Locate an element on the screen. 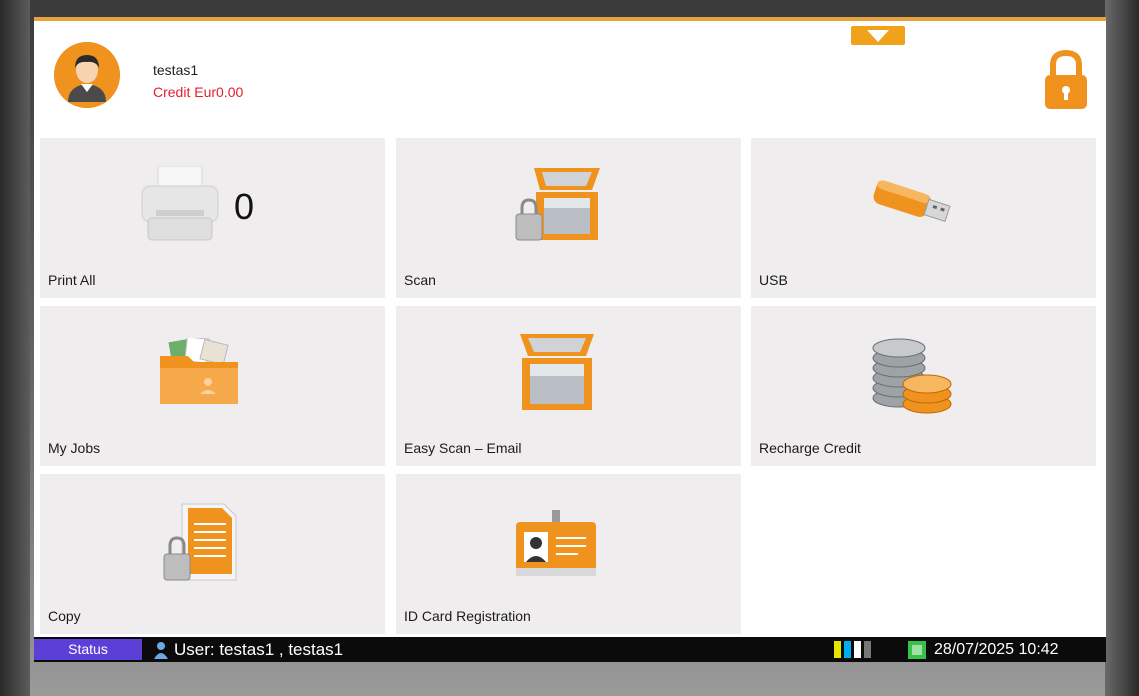 The height and width of the screenshot is (696, 1139). tile-my-jobs: My Jobs is located at coordinates (212, 386).